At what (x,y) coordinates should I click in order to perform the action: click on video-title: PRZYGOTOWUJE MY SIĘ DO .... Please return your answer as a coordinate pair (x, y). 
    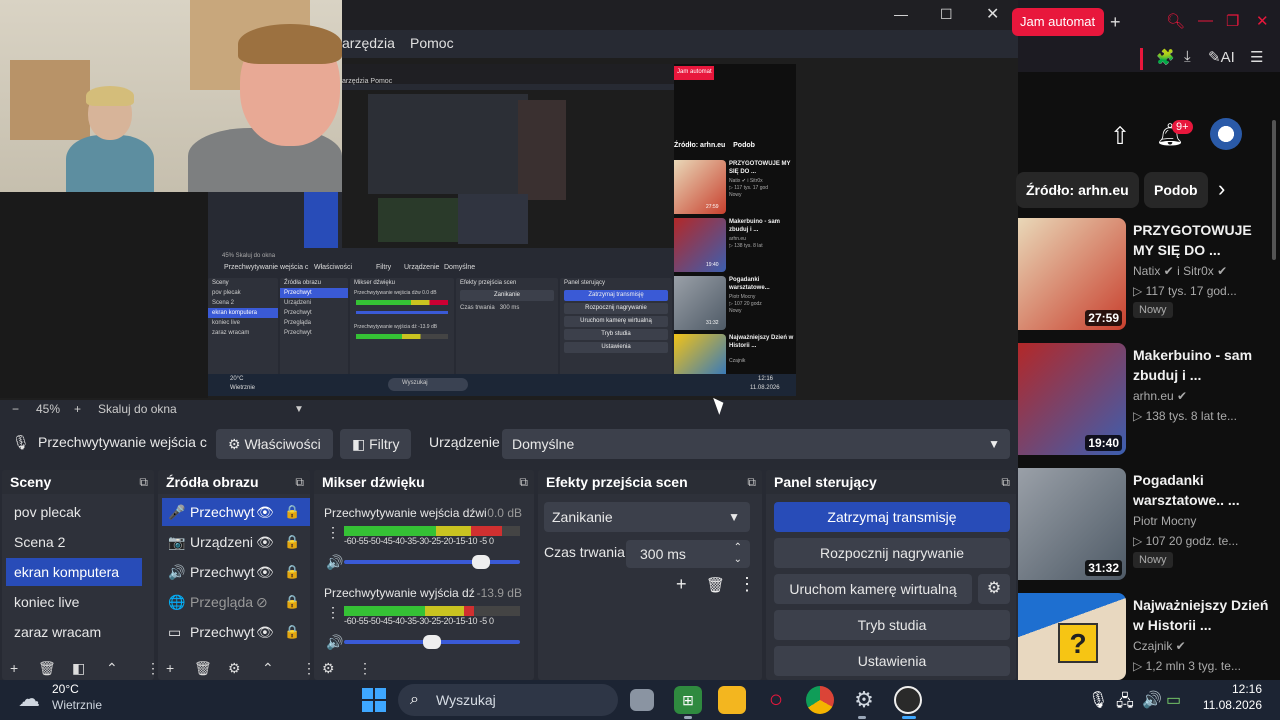
    Looking at the image, I should click on (1203, 240).